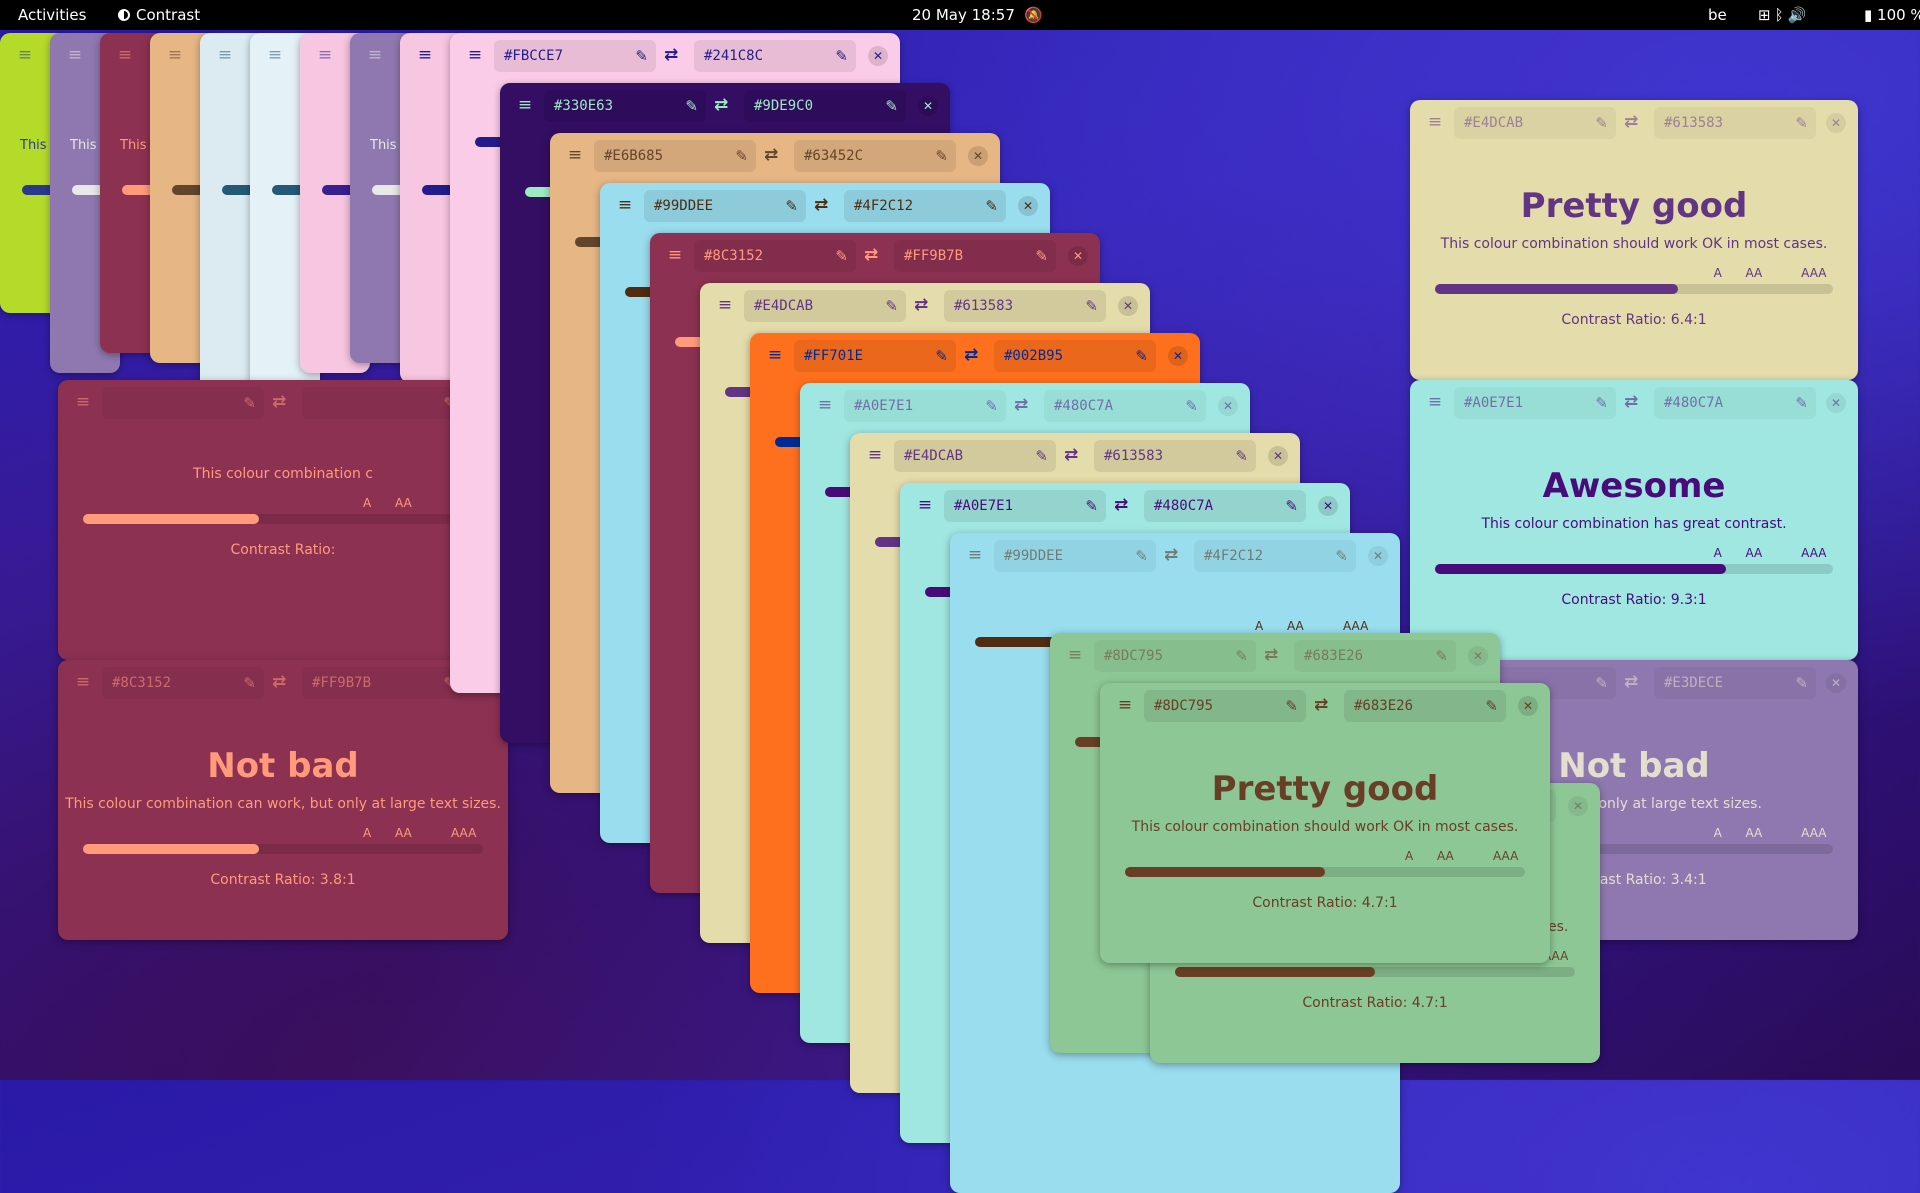  Describe the element at coordinates (159, 15) in the screenshot. I see `app-menu: Contrast` at that location.